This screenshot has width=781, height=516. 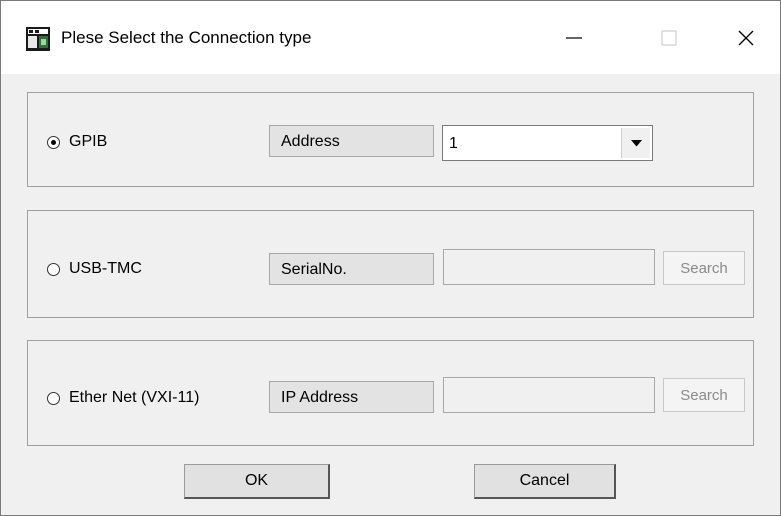 What do you see at coordinates (351, 269) in the screenshot?
I see `serial-label: SerialNo.` at bounding box center [351, 269].